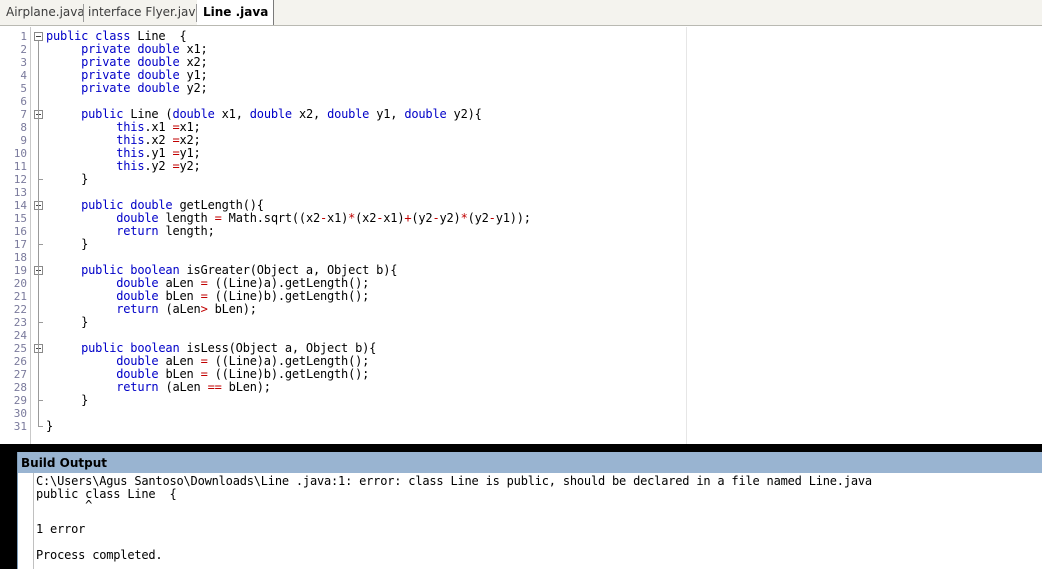 The height and width of the screenshot is (569, 1042). I want to click on line-number: 16, so click(20, 231).